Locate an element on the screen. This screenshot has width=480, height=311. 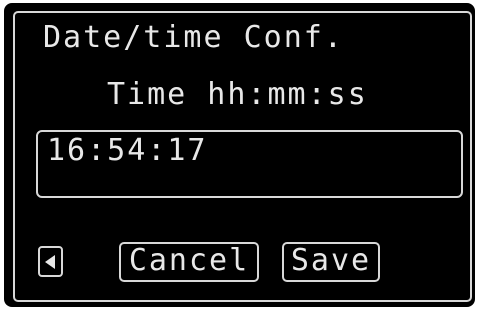
time-format-label: Time hh:mm:ss is located at coordinates (237, 94).